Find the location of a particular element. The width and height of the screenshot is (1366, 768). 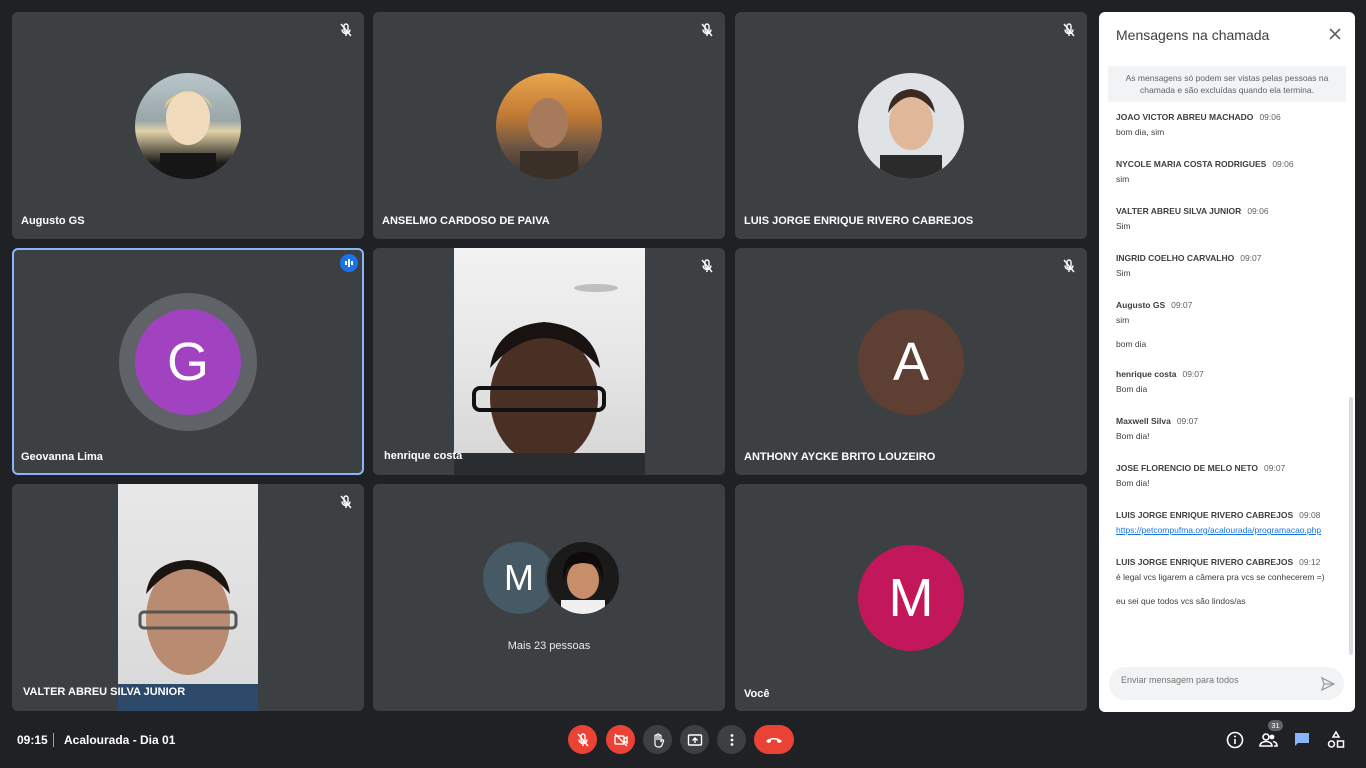

close-icon is located at coordinates (1335, 34).